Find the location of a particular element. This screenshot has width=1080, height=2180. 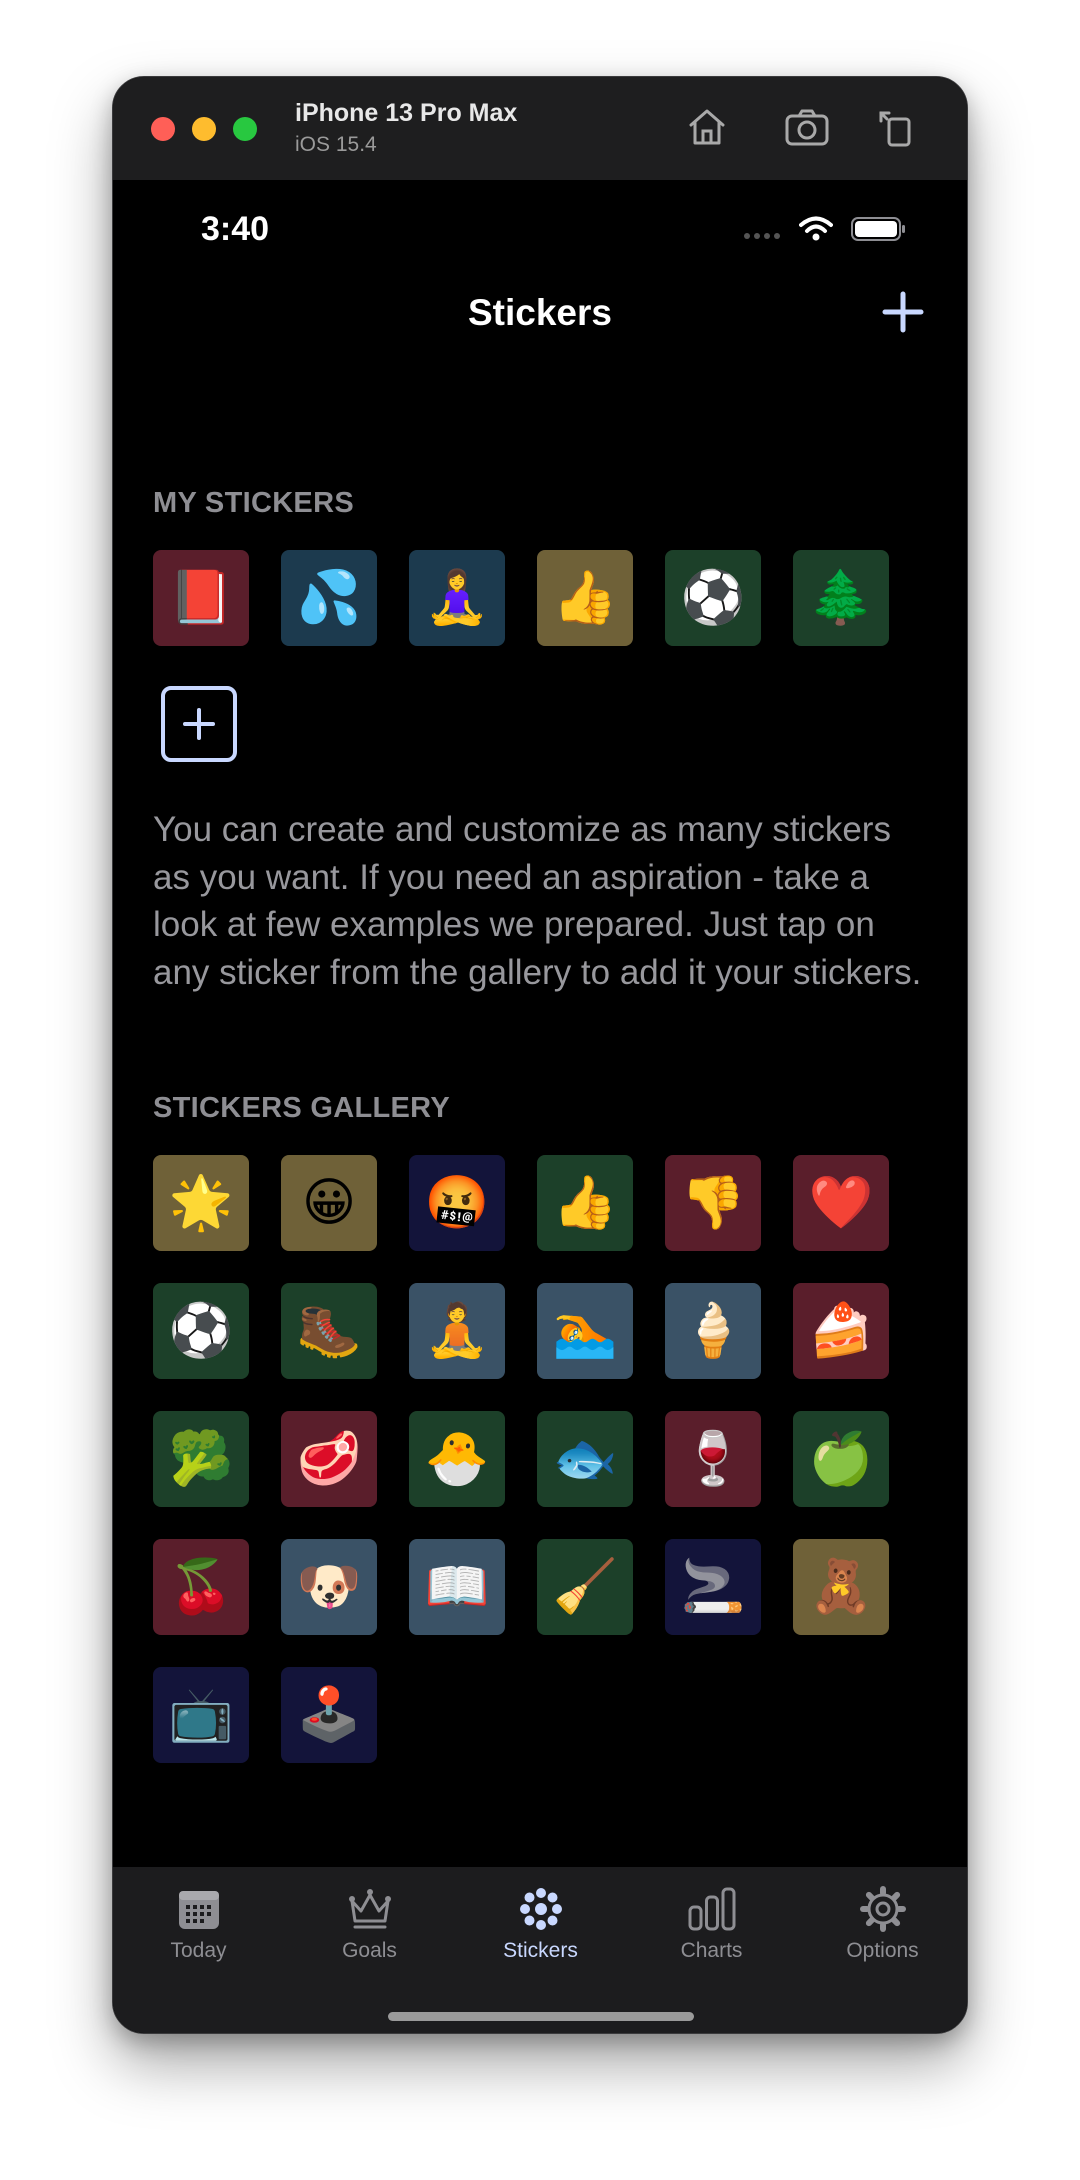

my-sticker: 📕 is located at coordinates (201, 598).